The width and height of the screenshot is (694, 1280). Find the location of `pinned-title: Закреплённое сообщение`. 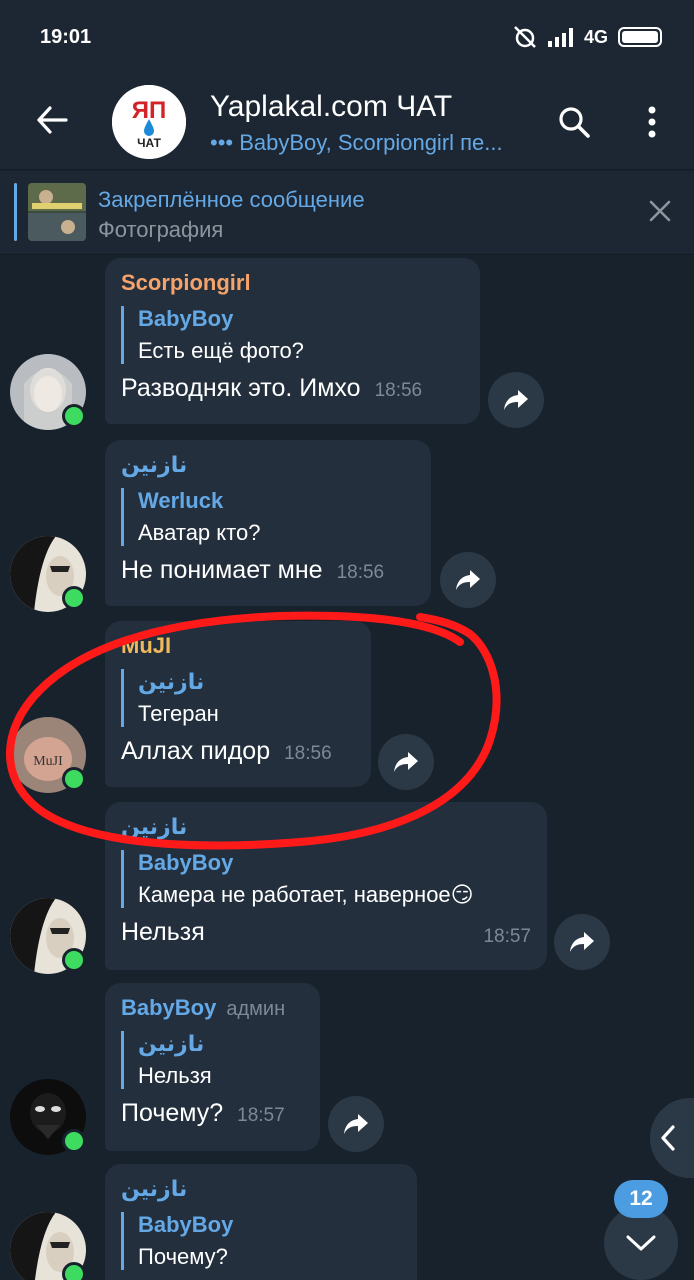

pinned-title: Закреплённое сообщение is located at coordinates (231, 199).